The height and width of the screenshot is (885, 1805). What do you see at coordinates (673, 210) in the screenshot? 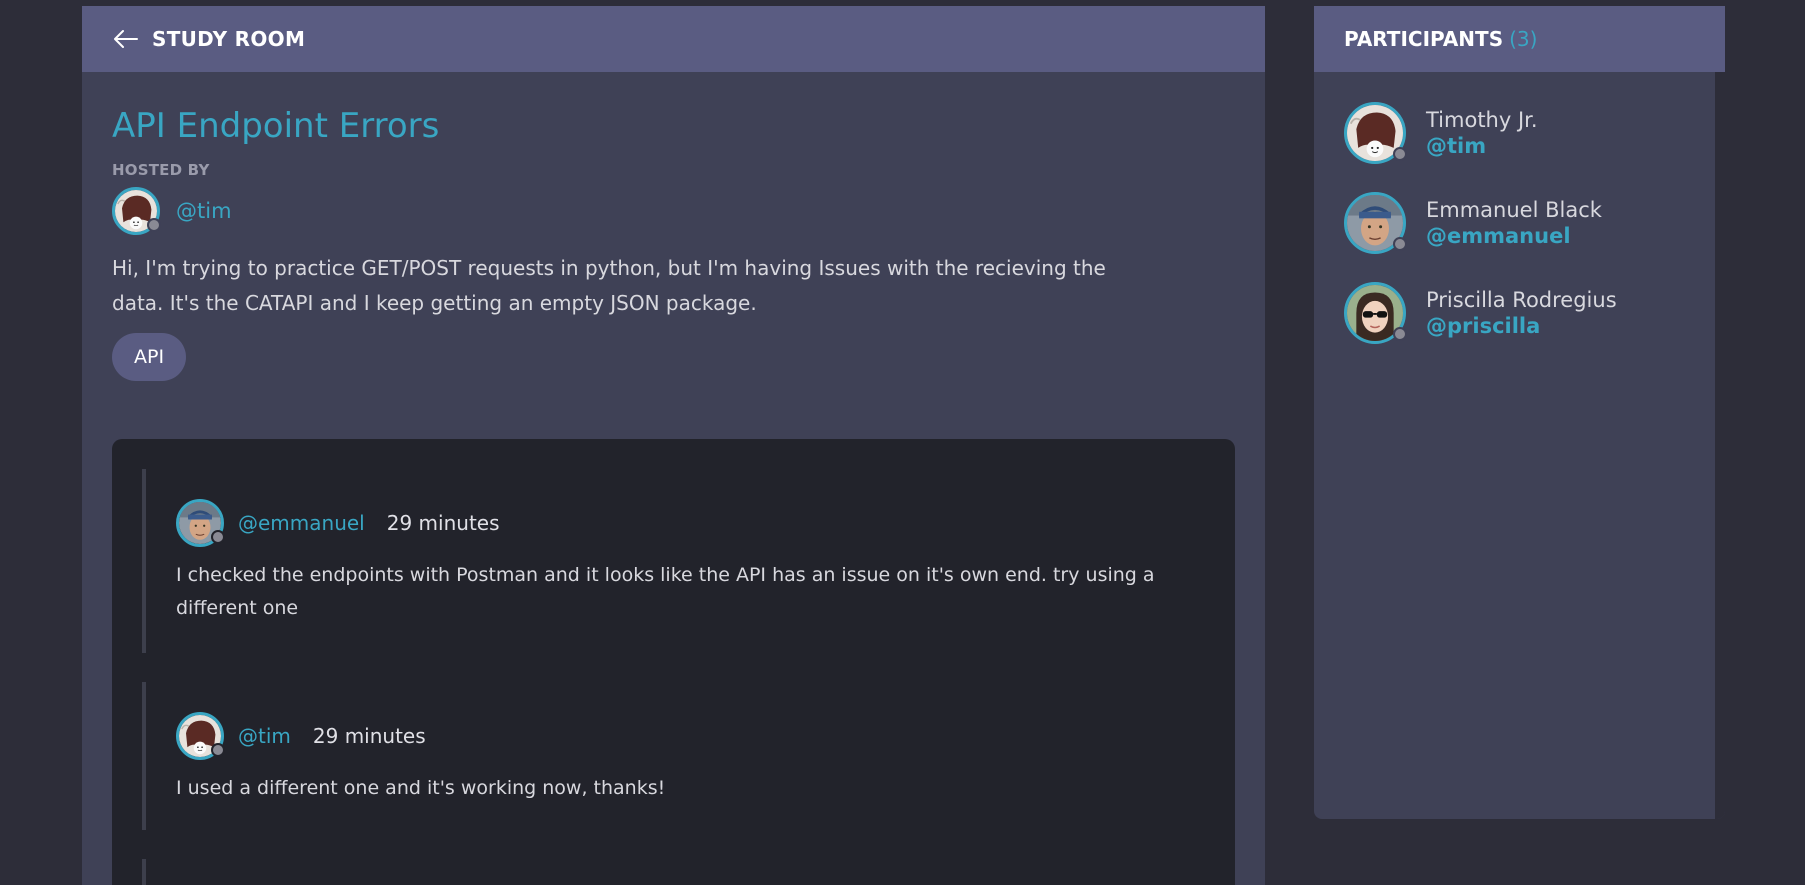
I see `host-info: @tim` at bounding box center [673, 210].